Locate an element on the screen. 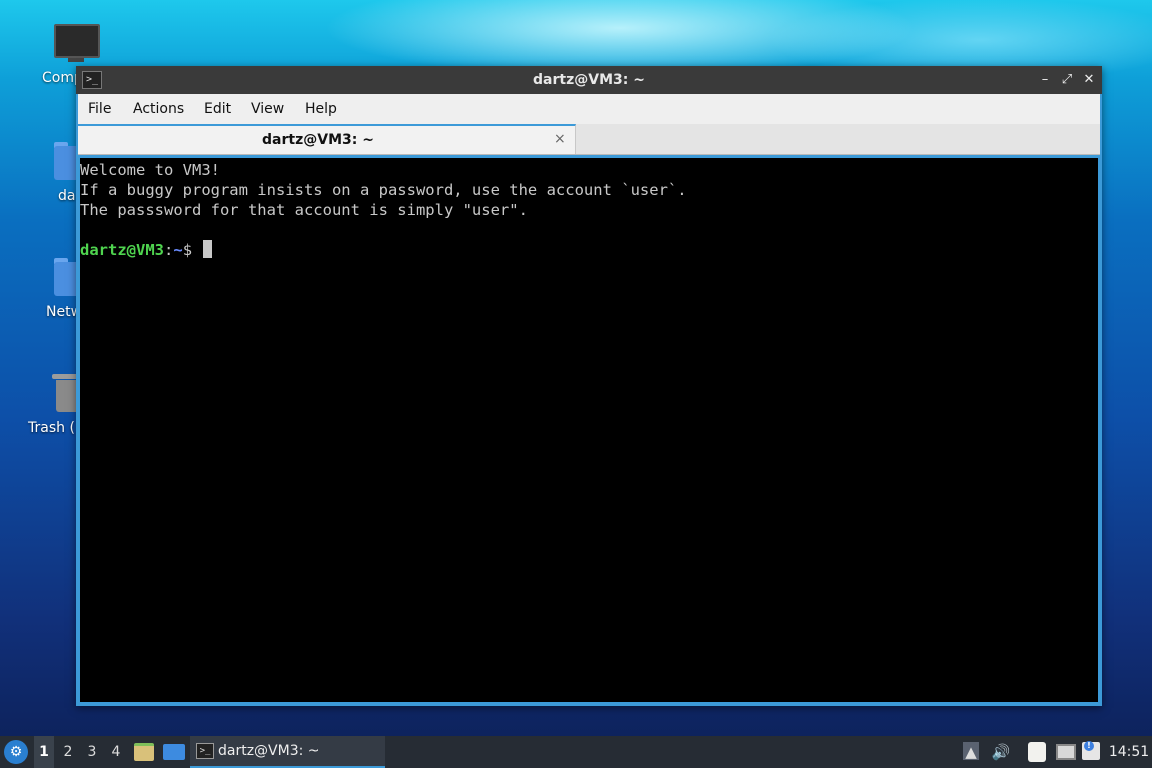 The image size is (1152, 768). menu-edit: Edit is located at coordinates (217, 109).